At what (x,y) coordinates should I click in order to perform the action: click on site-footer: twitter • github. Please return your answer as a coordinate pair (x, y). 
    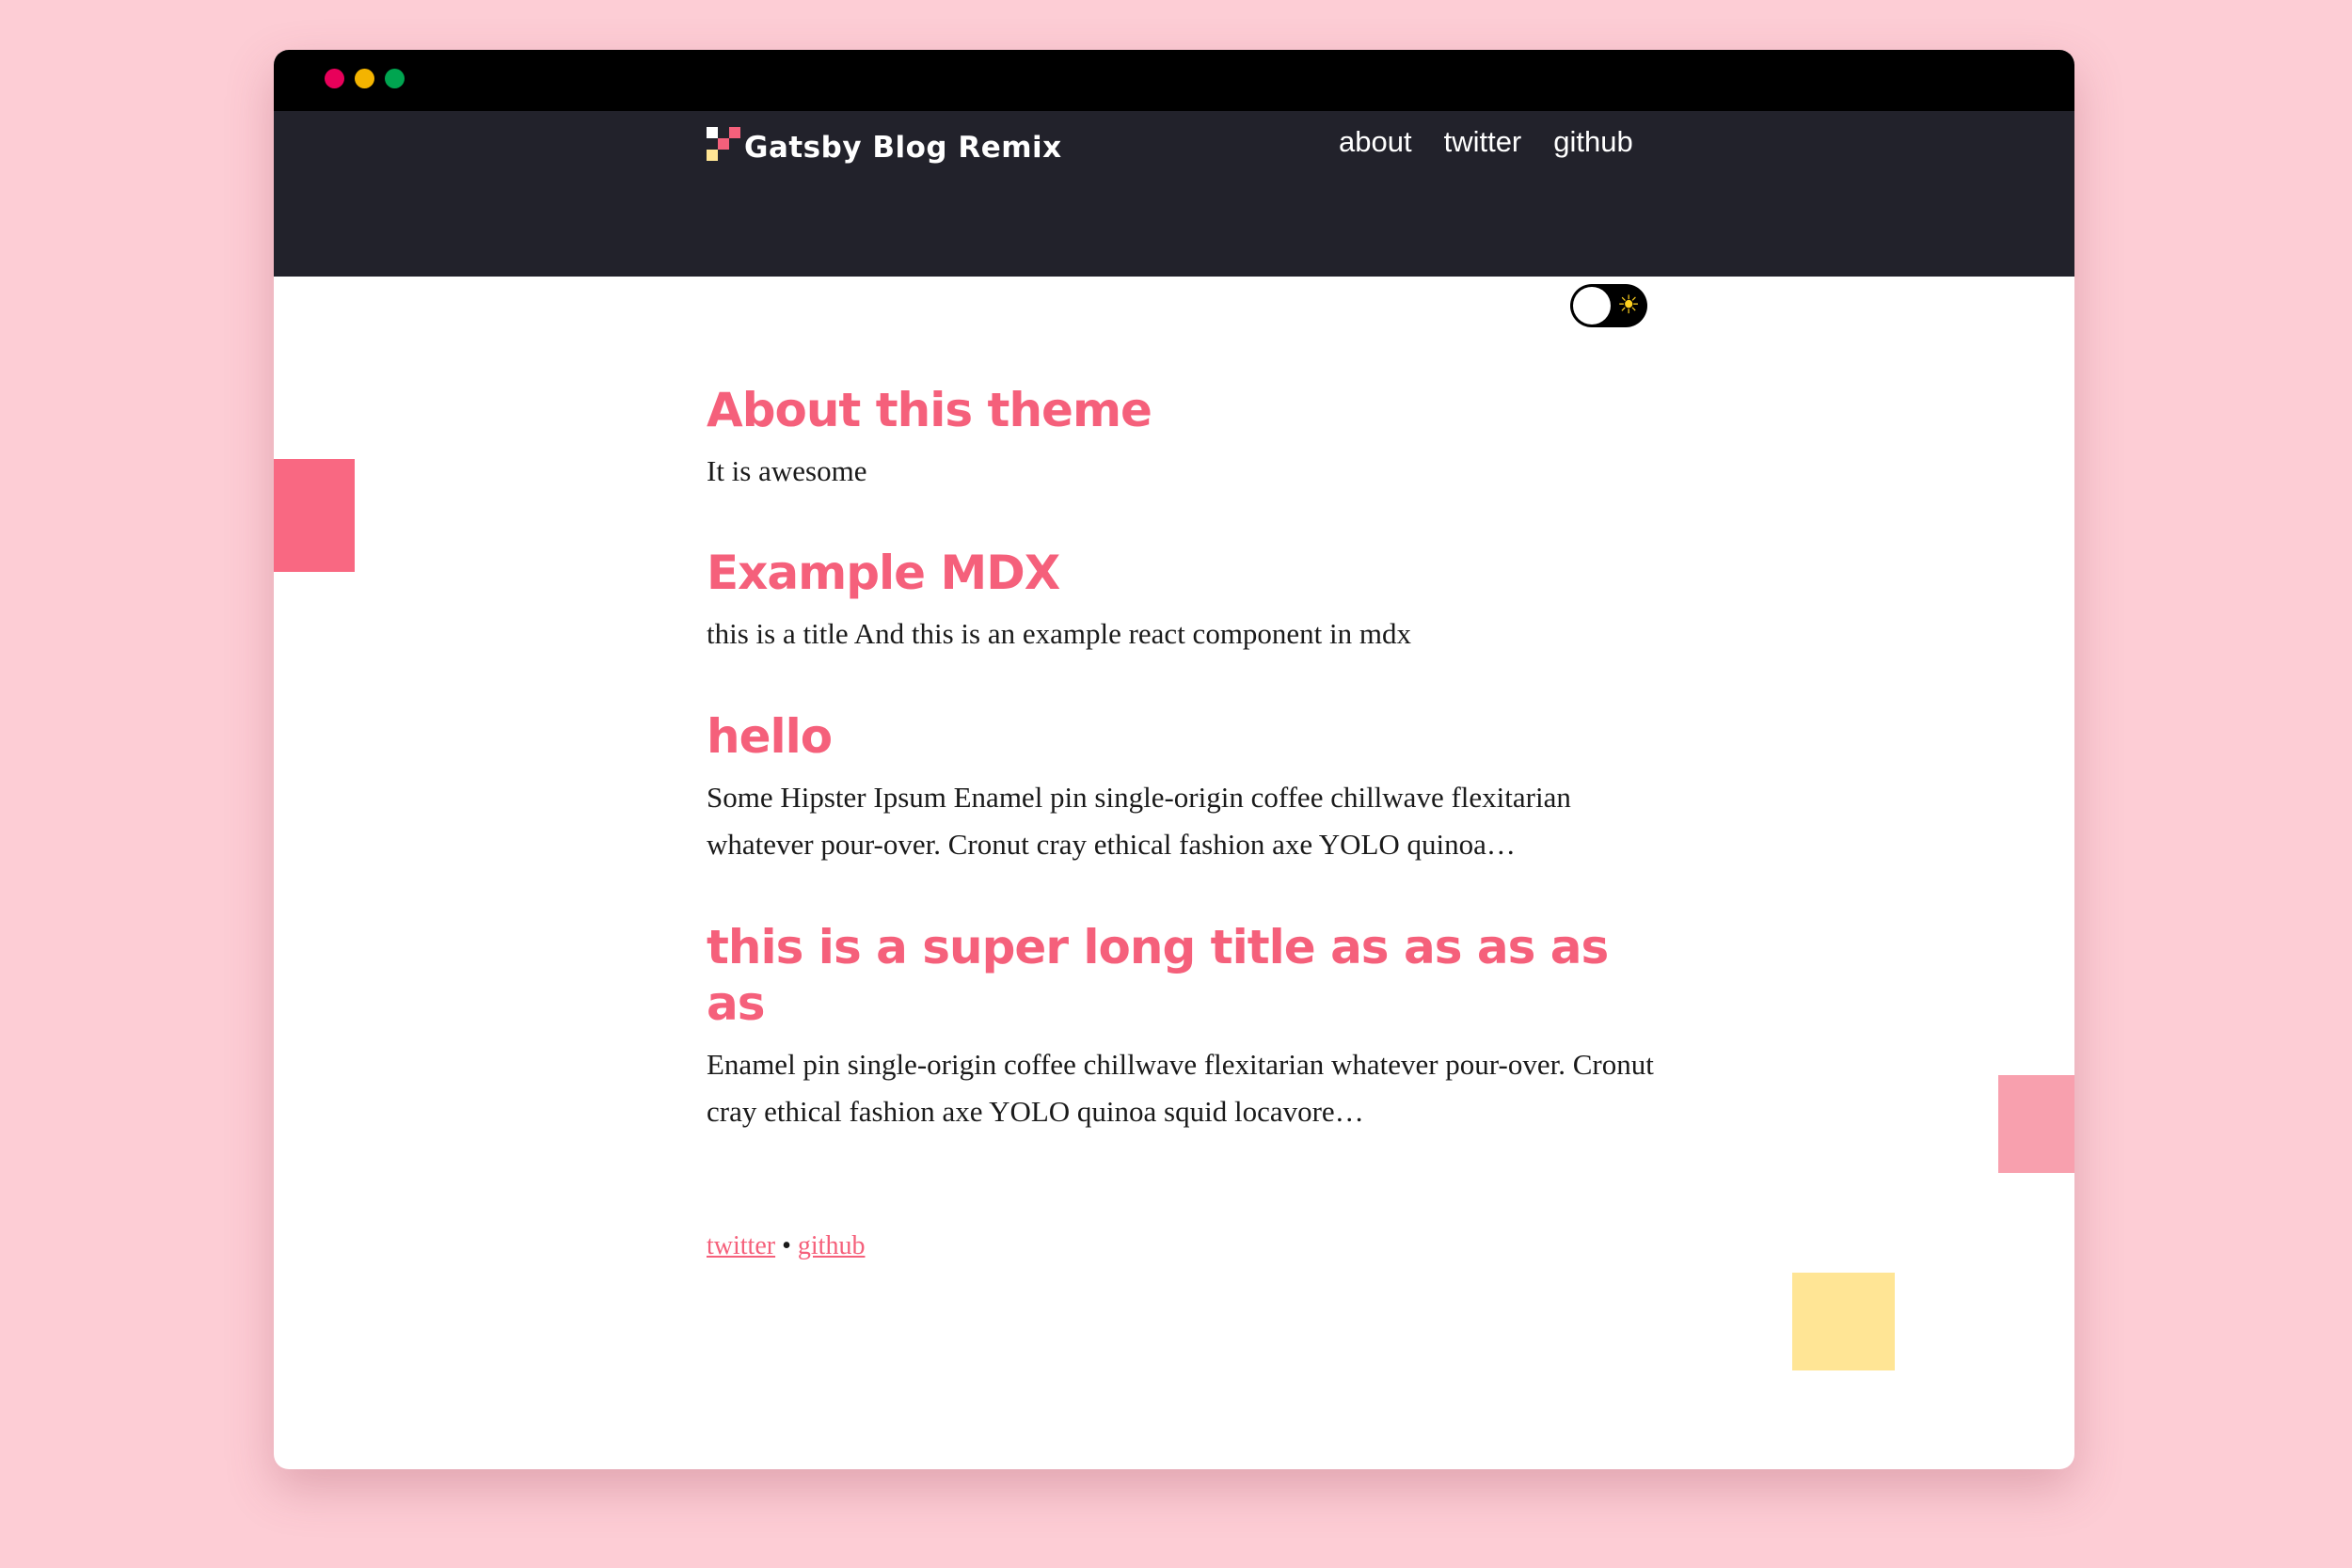
    Looking at the image, I should click on (786, 1246).